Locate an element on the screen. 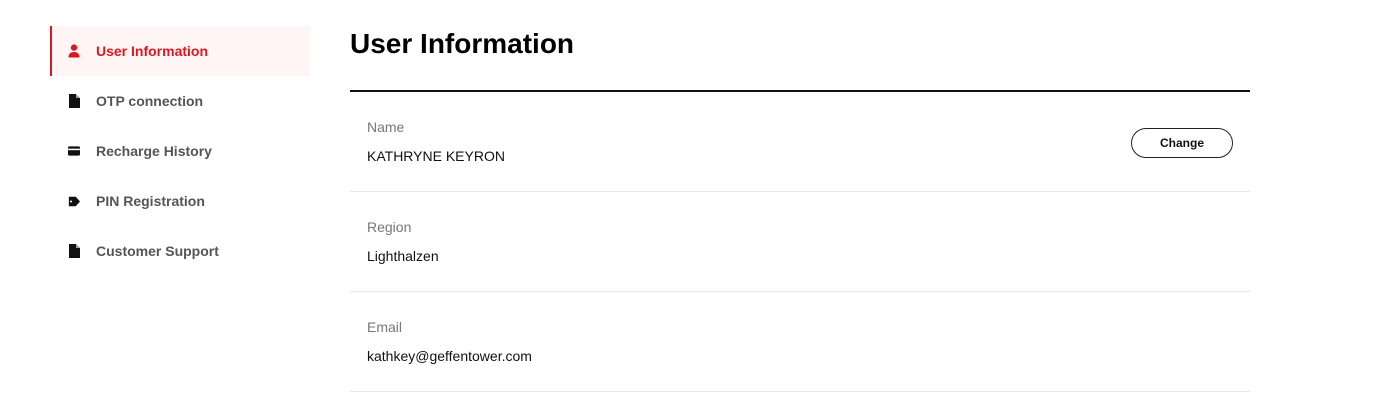 Image resolution: width=1374 pixels, height=406 pixels. sidebar-item-label: OTP connection is located at coordinates (150, 101).